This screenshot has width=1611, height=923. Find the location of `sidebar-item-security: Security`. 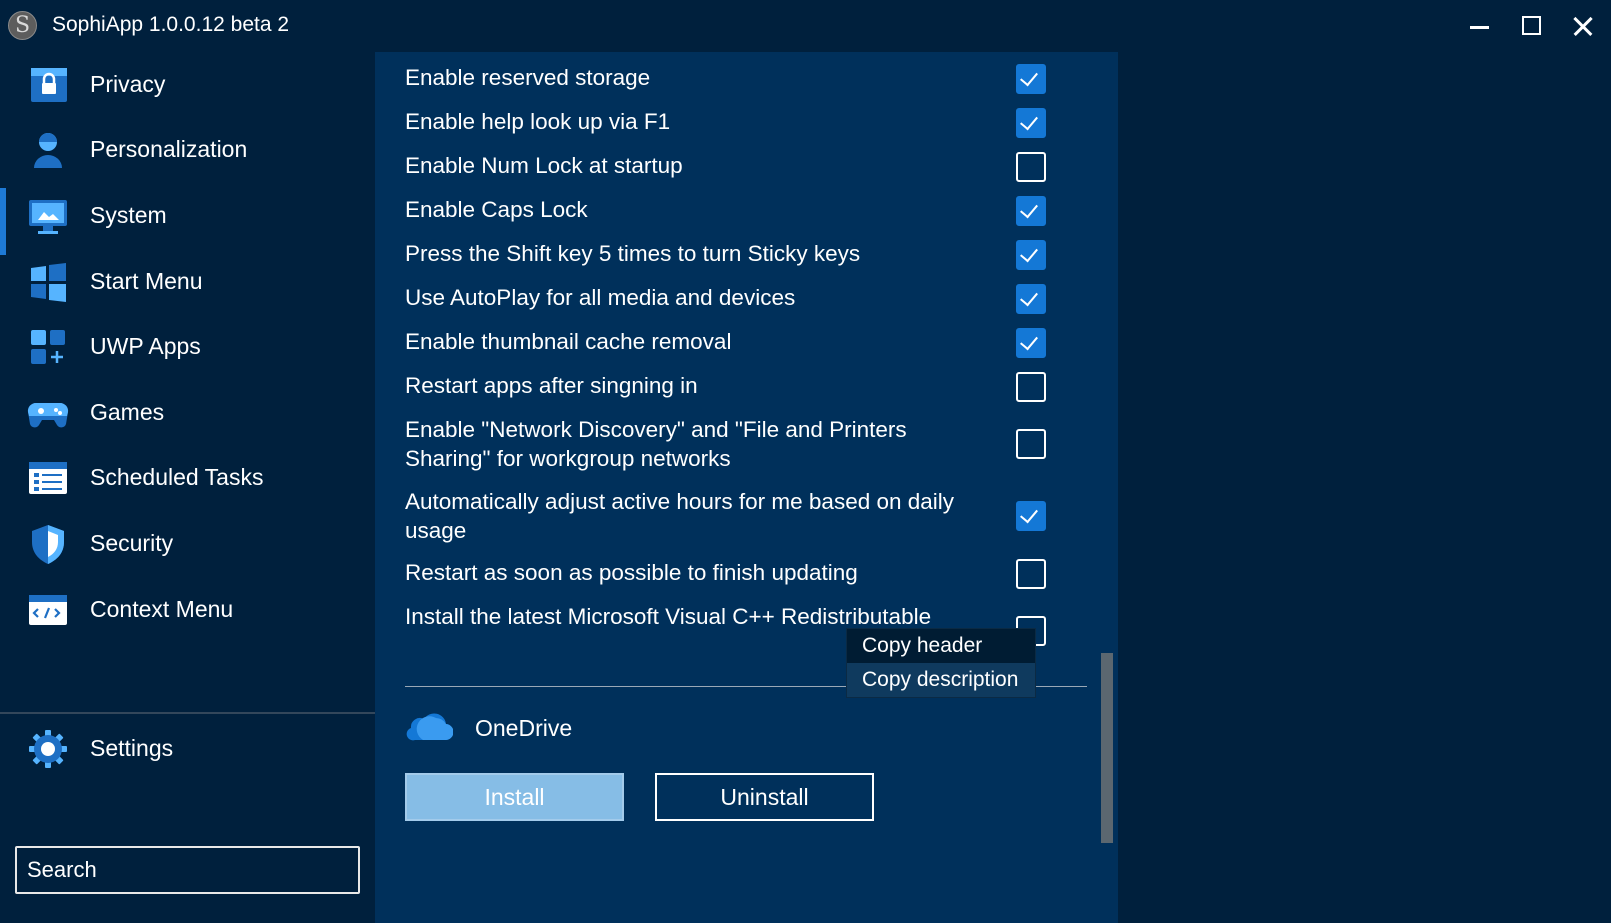

sidebar-item-security: Security is located at coordinates (187, 544).